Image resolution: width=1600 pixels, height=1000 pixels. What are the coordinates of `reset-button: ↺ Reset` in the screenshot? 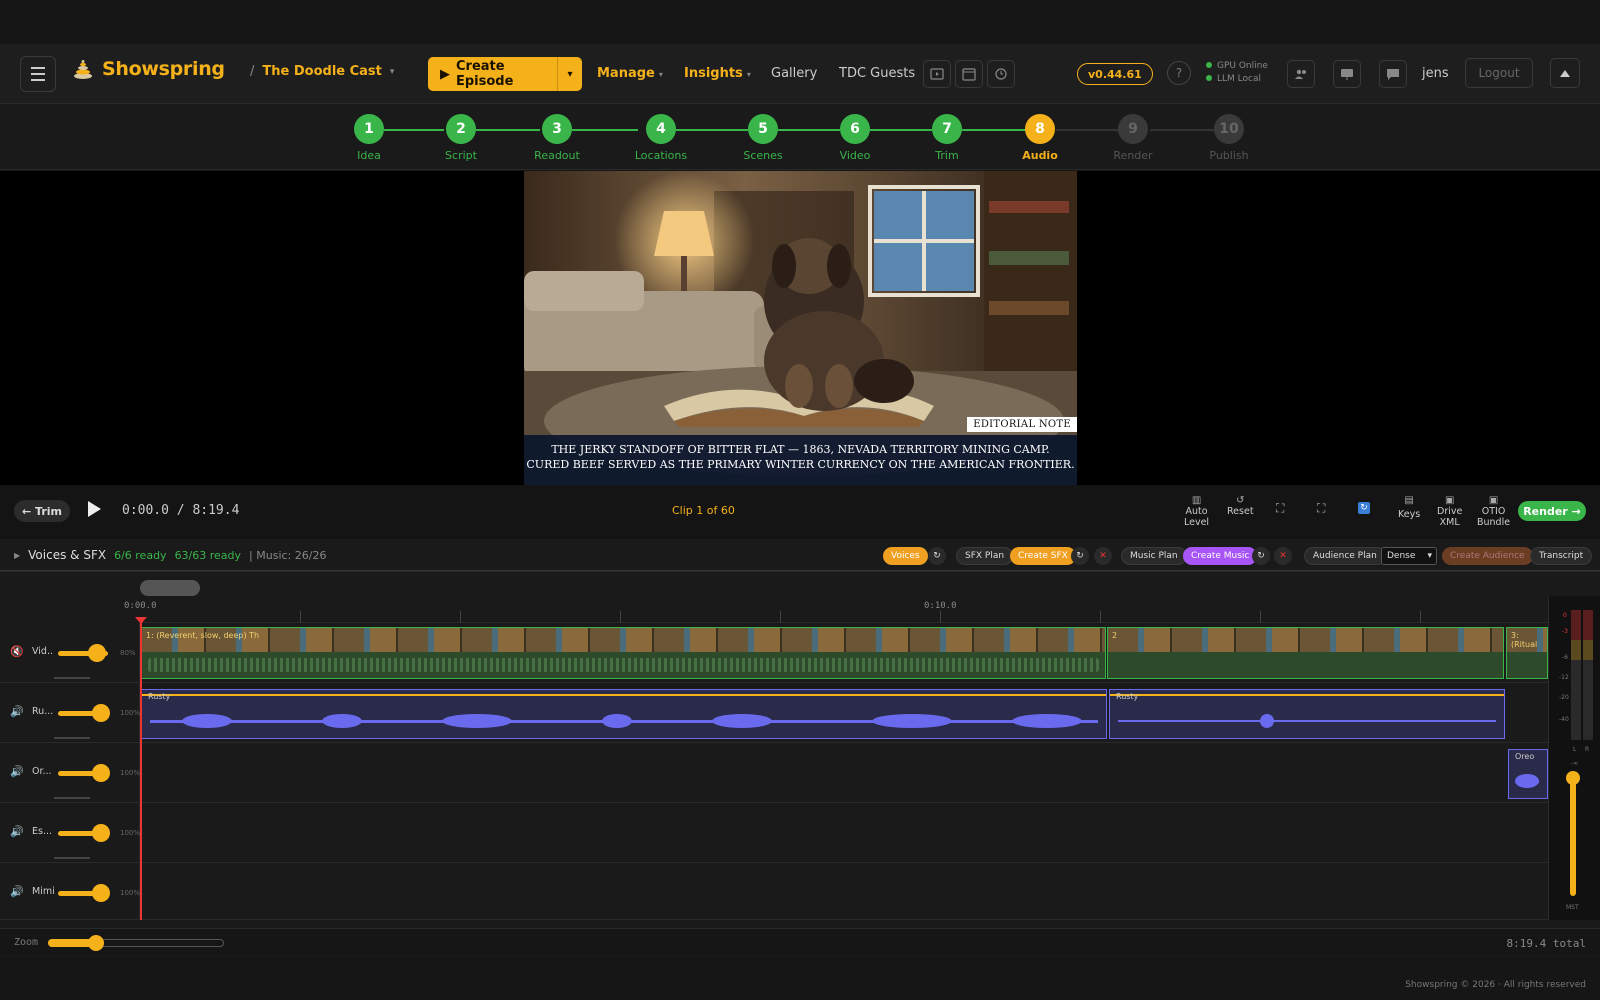 It's located at (1240, 506).